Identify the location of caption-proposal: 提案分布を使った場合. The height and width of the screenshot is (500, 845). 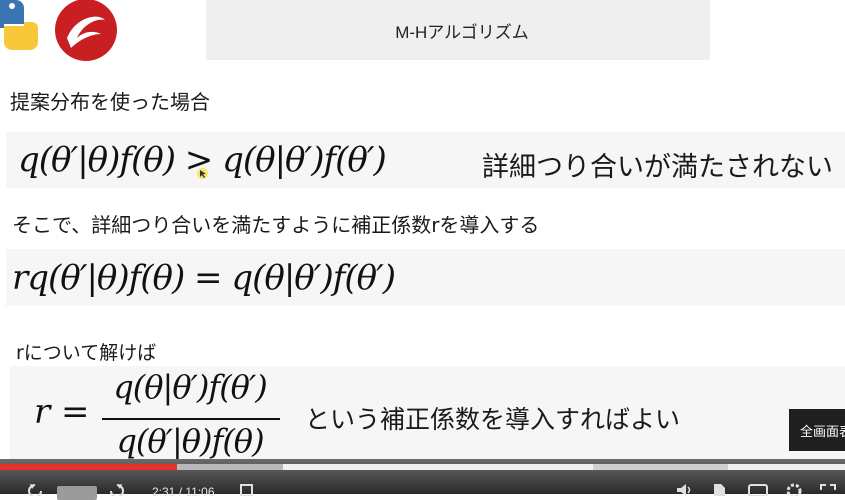
(110, 102).